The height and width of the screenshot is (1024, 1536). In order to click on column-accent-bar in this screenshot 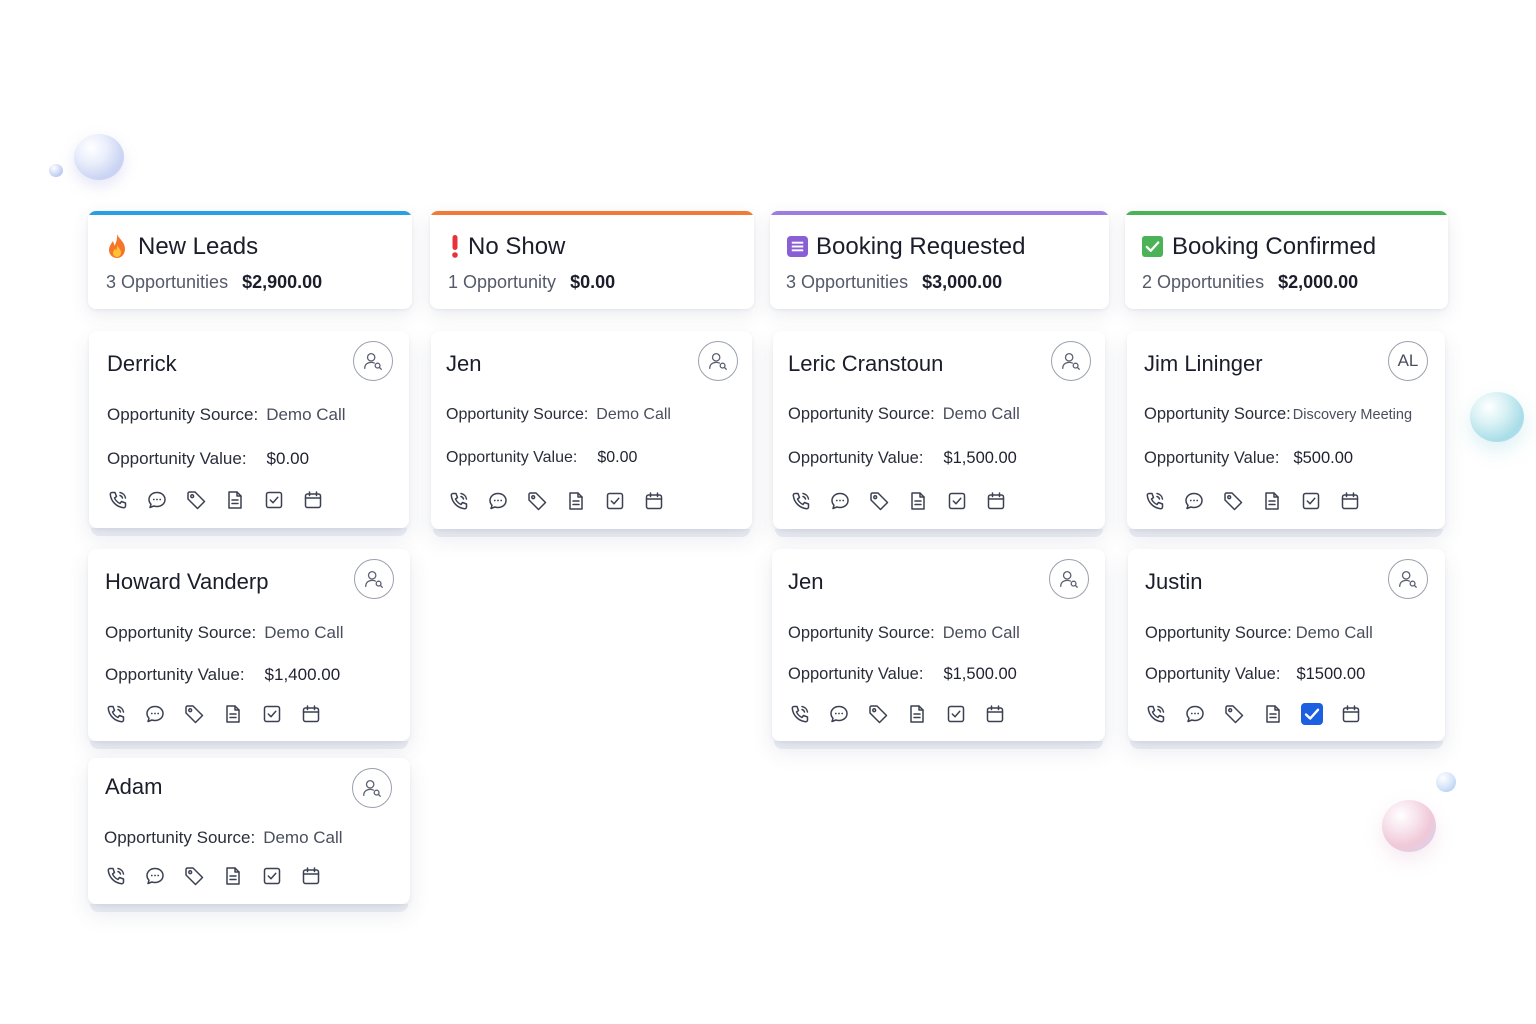, I will do `click(250, 213)`.